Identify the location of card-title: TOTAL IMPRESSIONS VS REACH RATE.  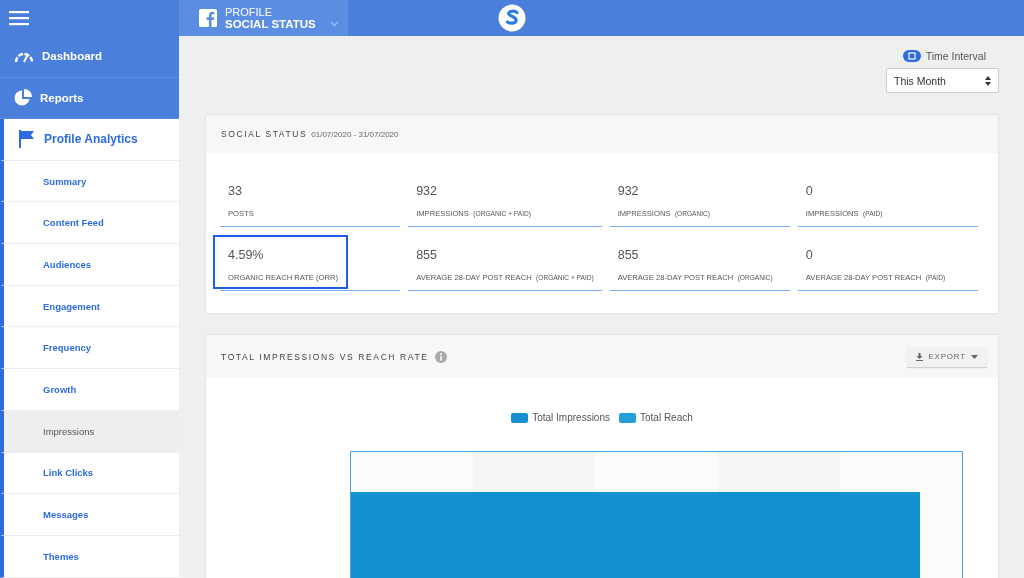
(325, 356).